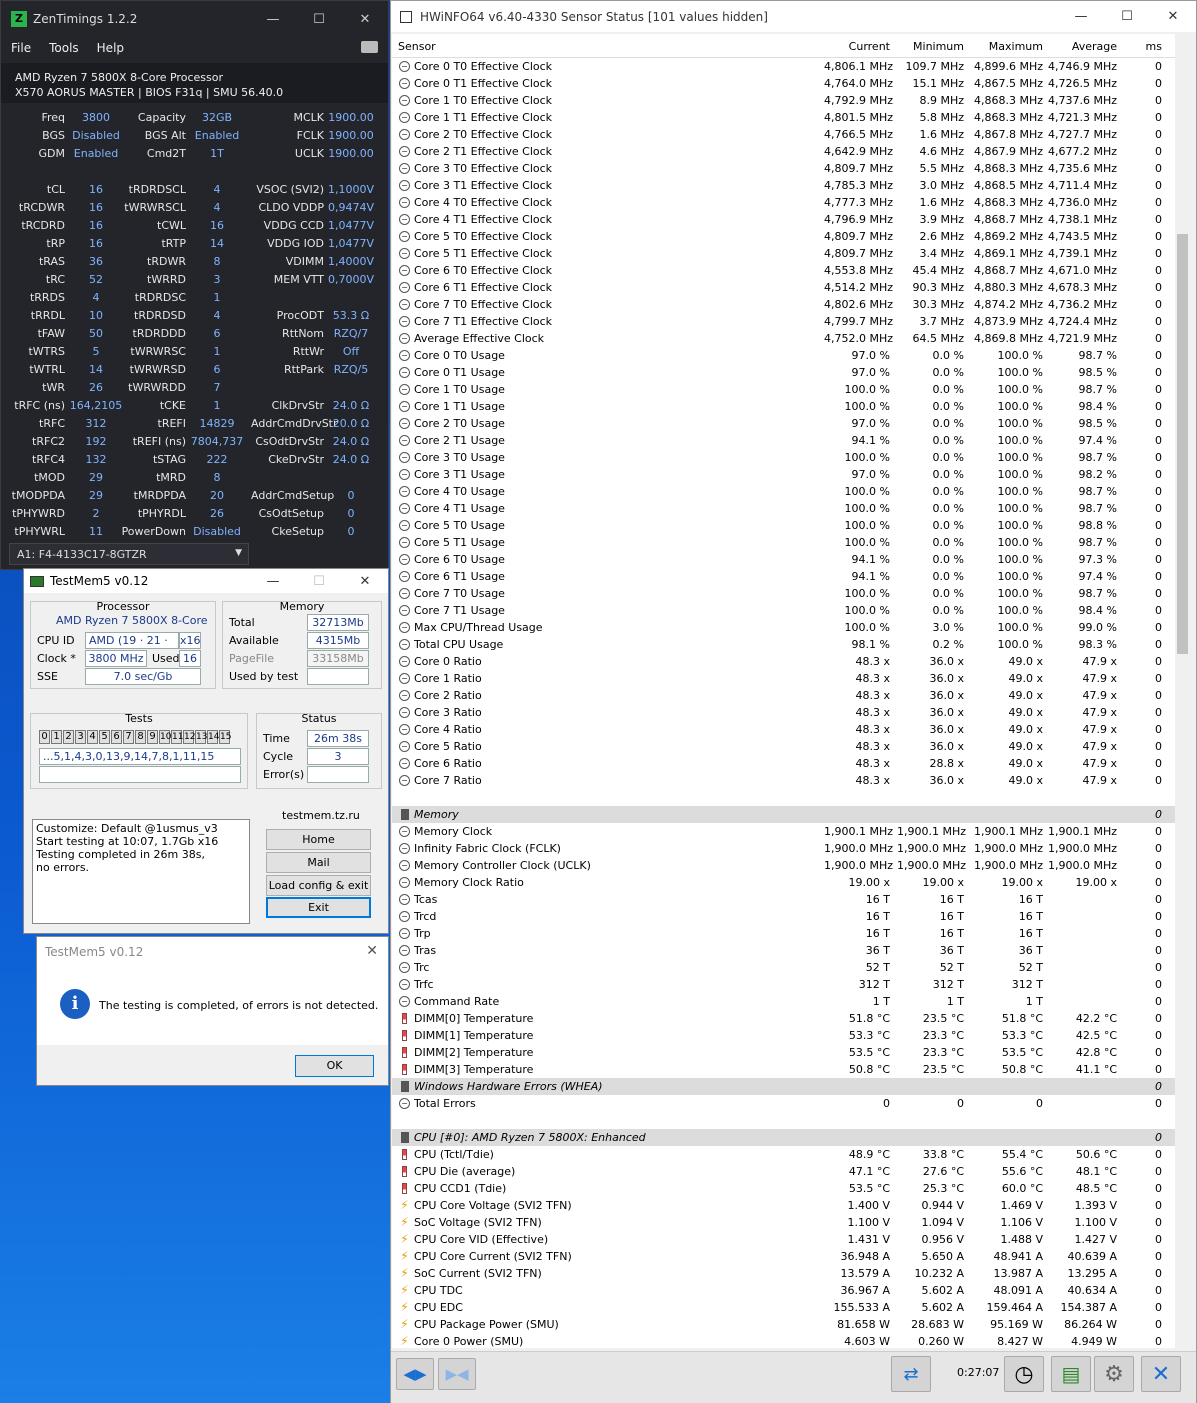 The height and width of the screenshot is (1403, 1197). Describe the element at coordinates (1182, 444) in the screenshot. I see `scrollbar-thumb` at that location.